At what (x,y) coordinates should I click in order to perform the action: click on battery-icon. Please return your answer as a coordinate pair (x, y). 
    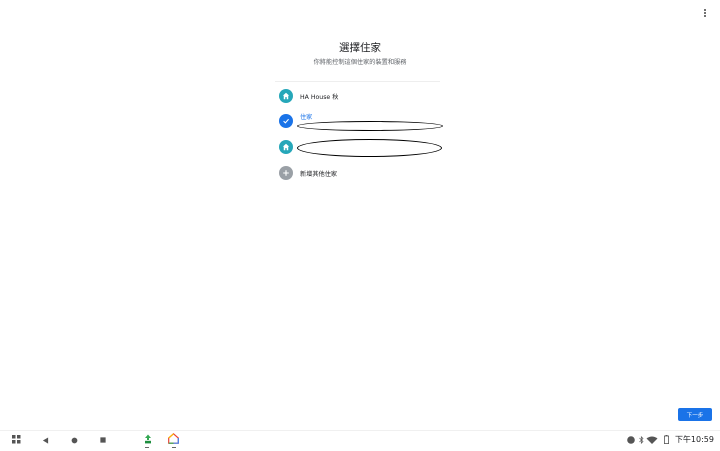
    Looking at the image, I should click on (666, 439).